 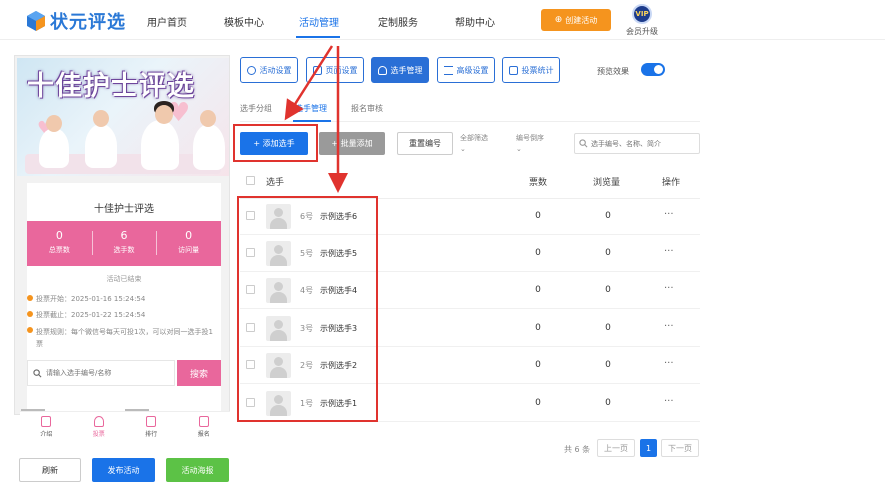 I want to click on nav-custom-service: 定制服务, so click(x=398, y=21).